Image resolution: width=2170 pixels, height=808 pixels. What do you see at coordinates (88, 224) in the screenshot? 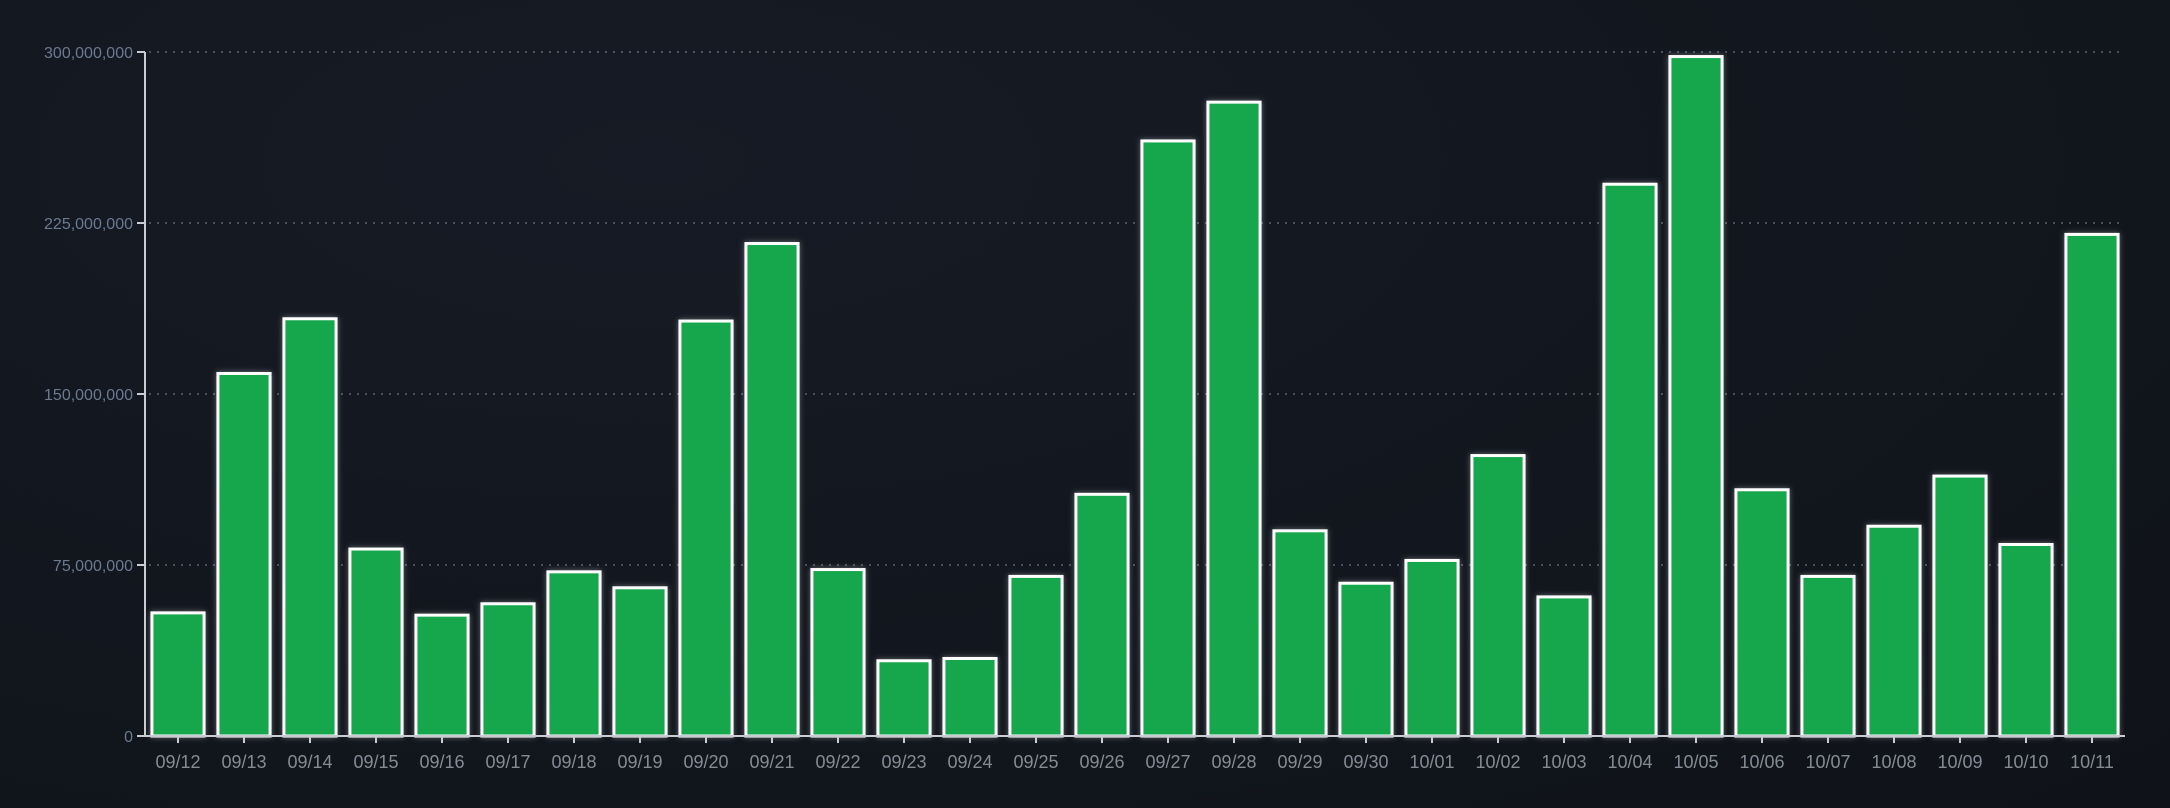
I see `y-tick-label: 225,000,000` at bounding box center [88, 224].